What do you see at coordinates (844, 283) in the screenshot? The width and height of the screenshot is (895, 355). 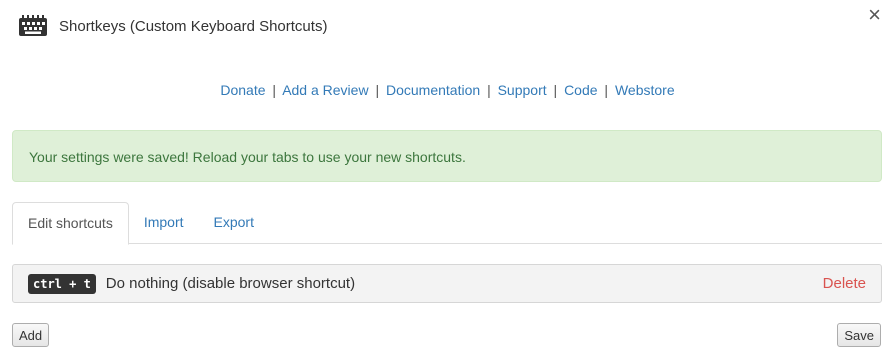 I see `delete-shortcut-link: Delete` at bounding box center [844, 283].